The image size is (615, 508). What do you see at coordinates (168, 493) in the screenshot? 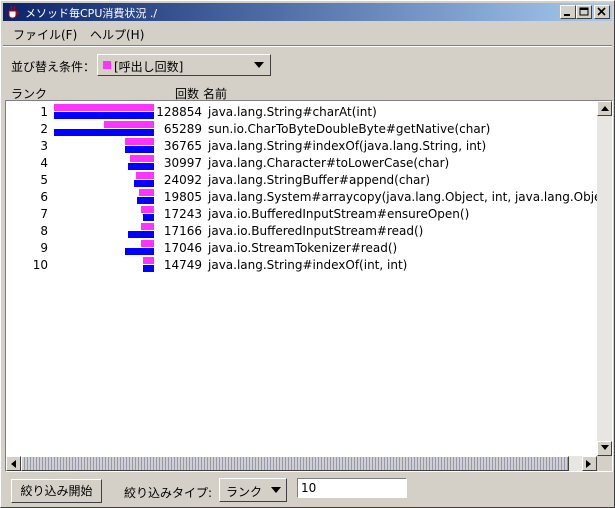
I see `filter-type-label: 絞り込みタイプ:` at bounding box center [168, 493].